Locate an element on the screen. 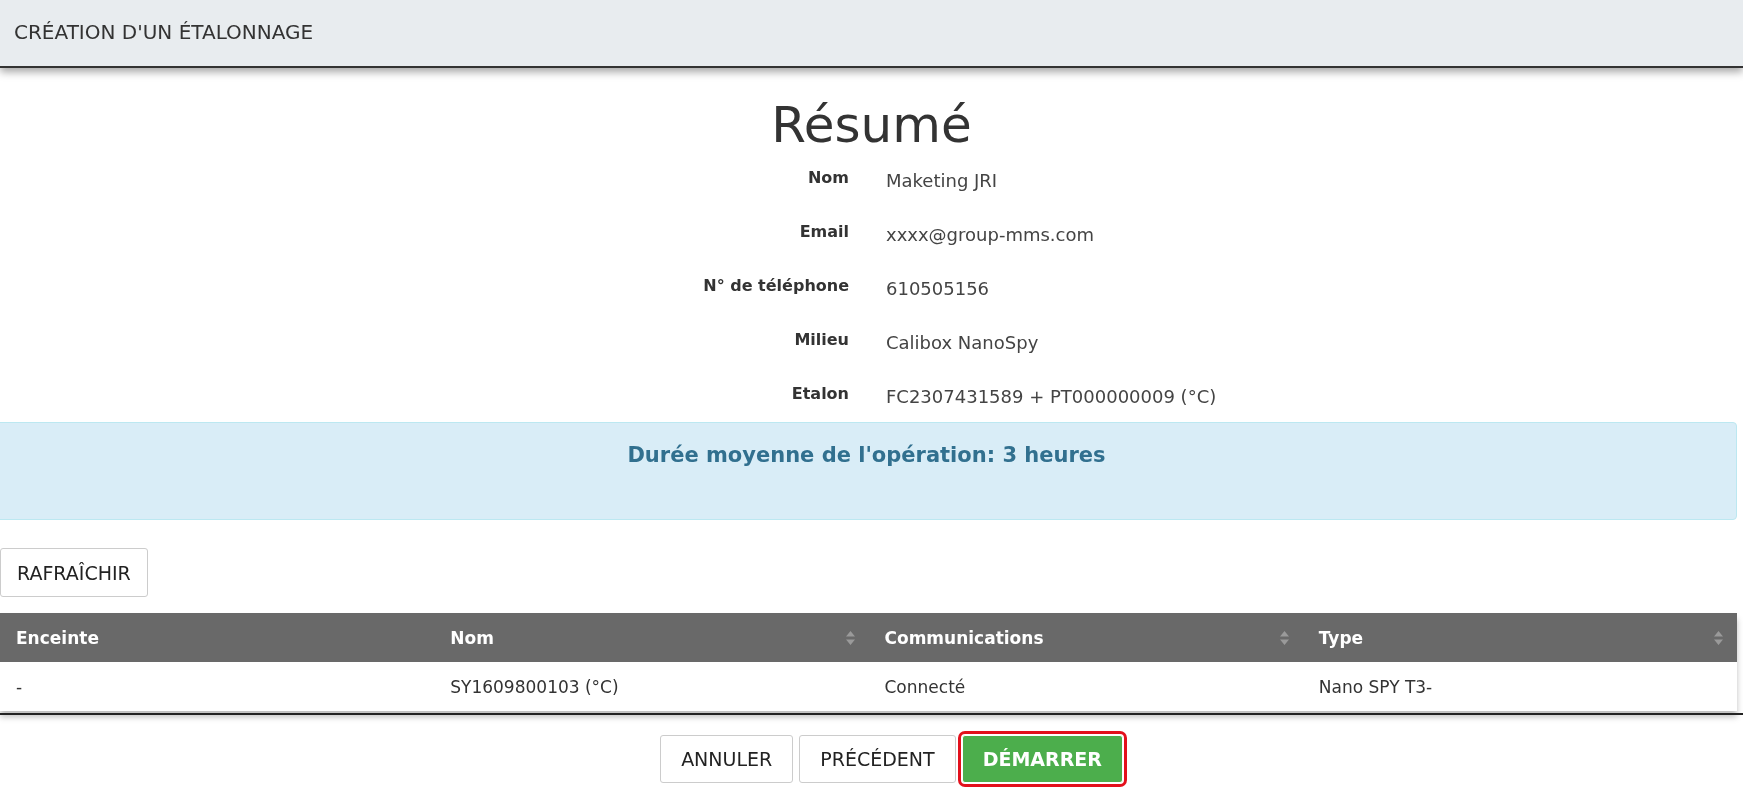 The height and width of the screenshot is (803, 1743). column-header: Type is located at coordinates (1341, 637).